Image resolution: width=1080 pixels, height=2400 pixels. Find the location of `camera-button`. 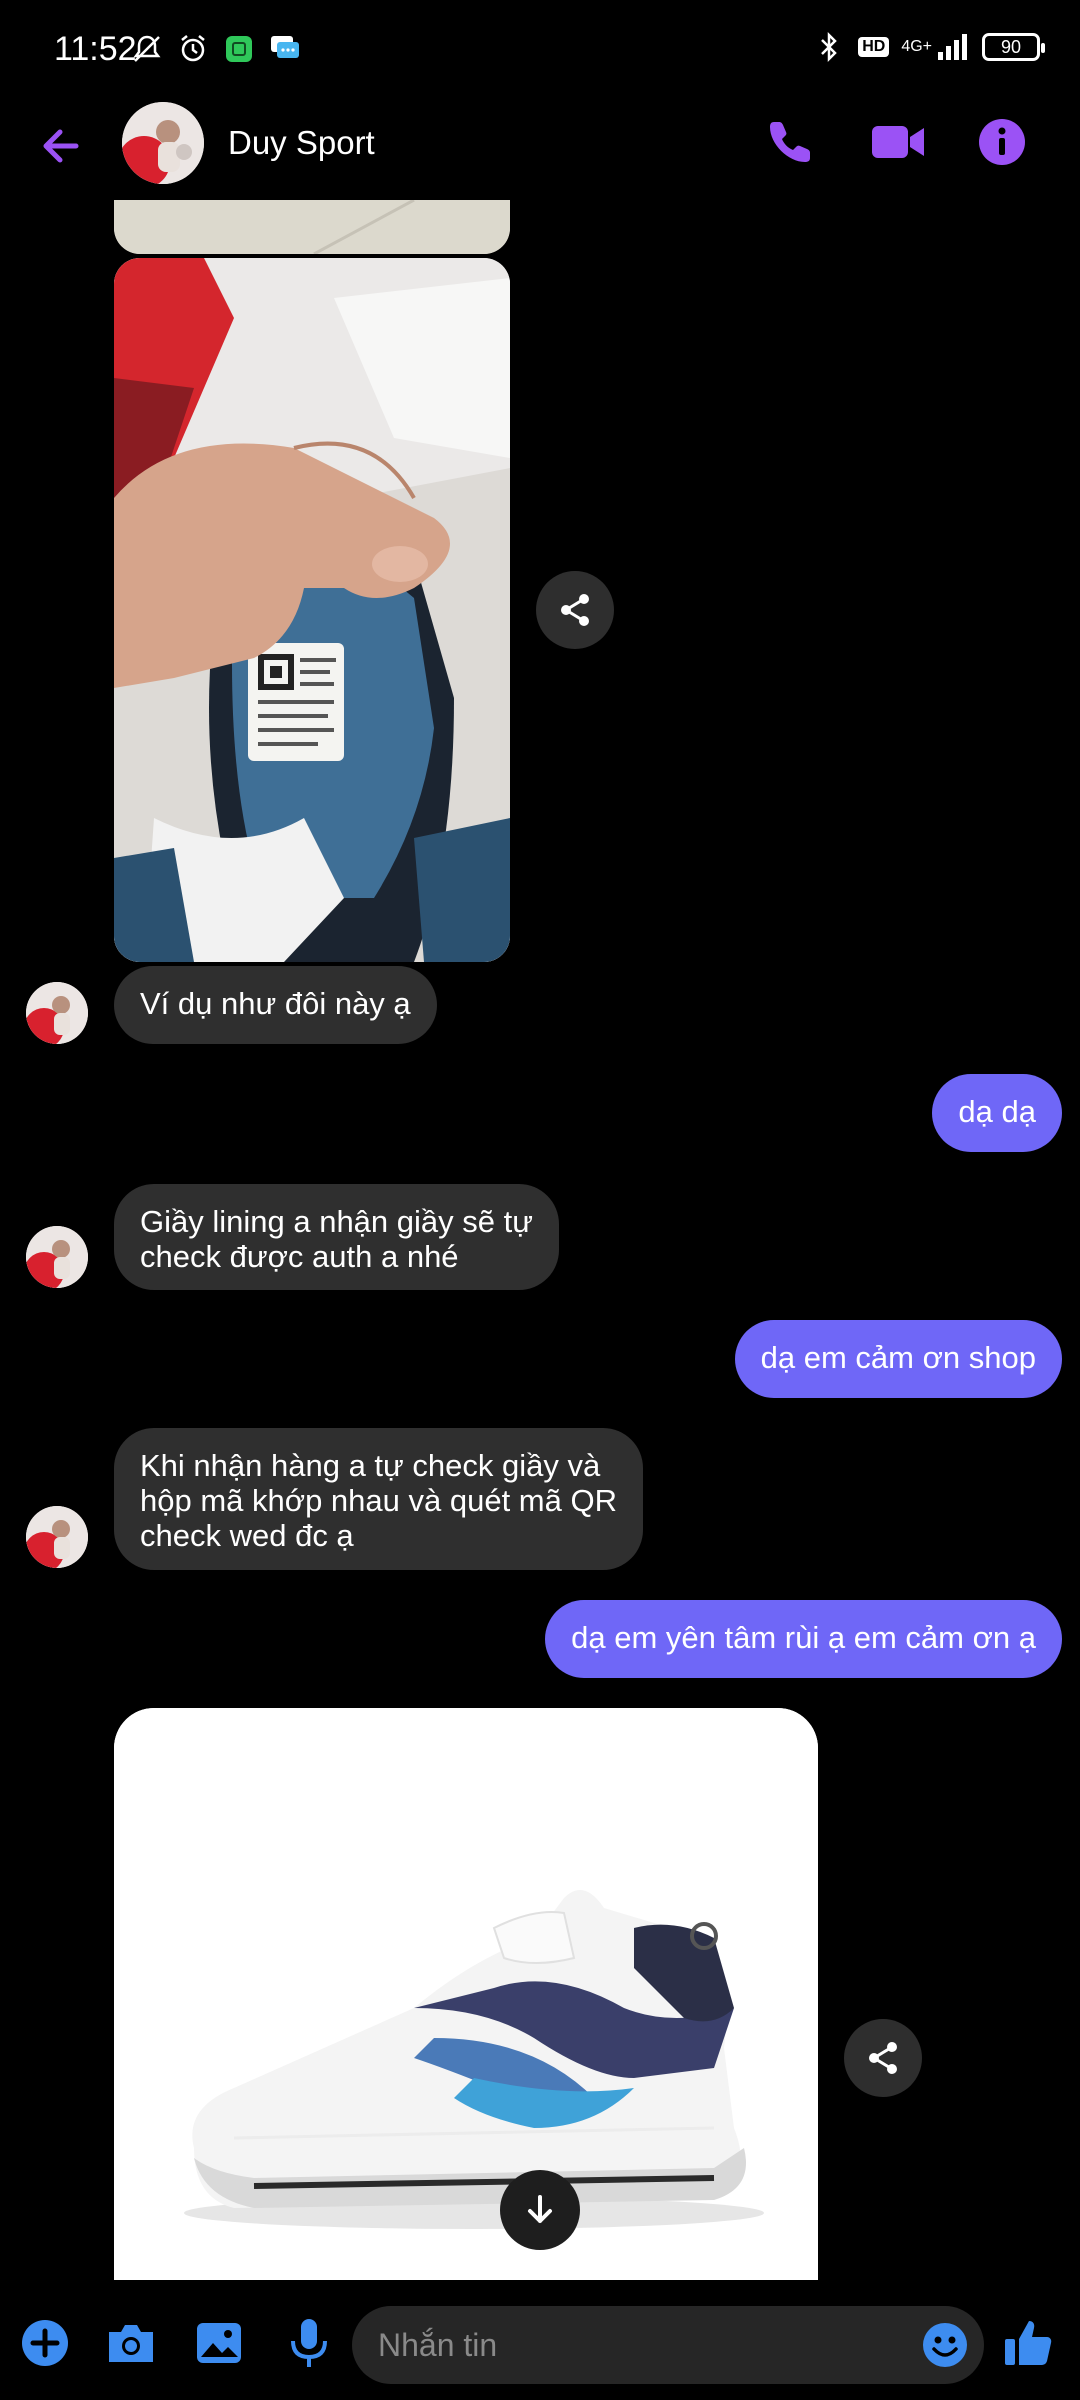

camera-button is located at coordinates (131, 2343).